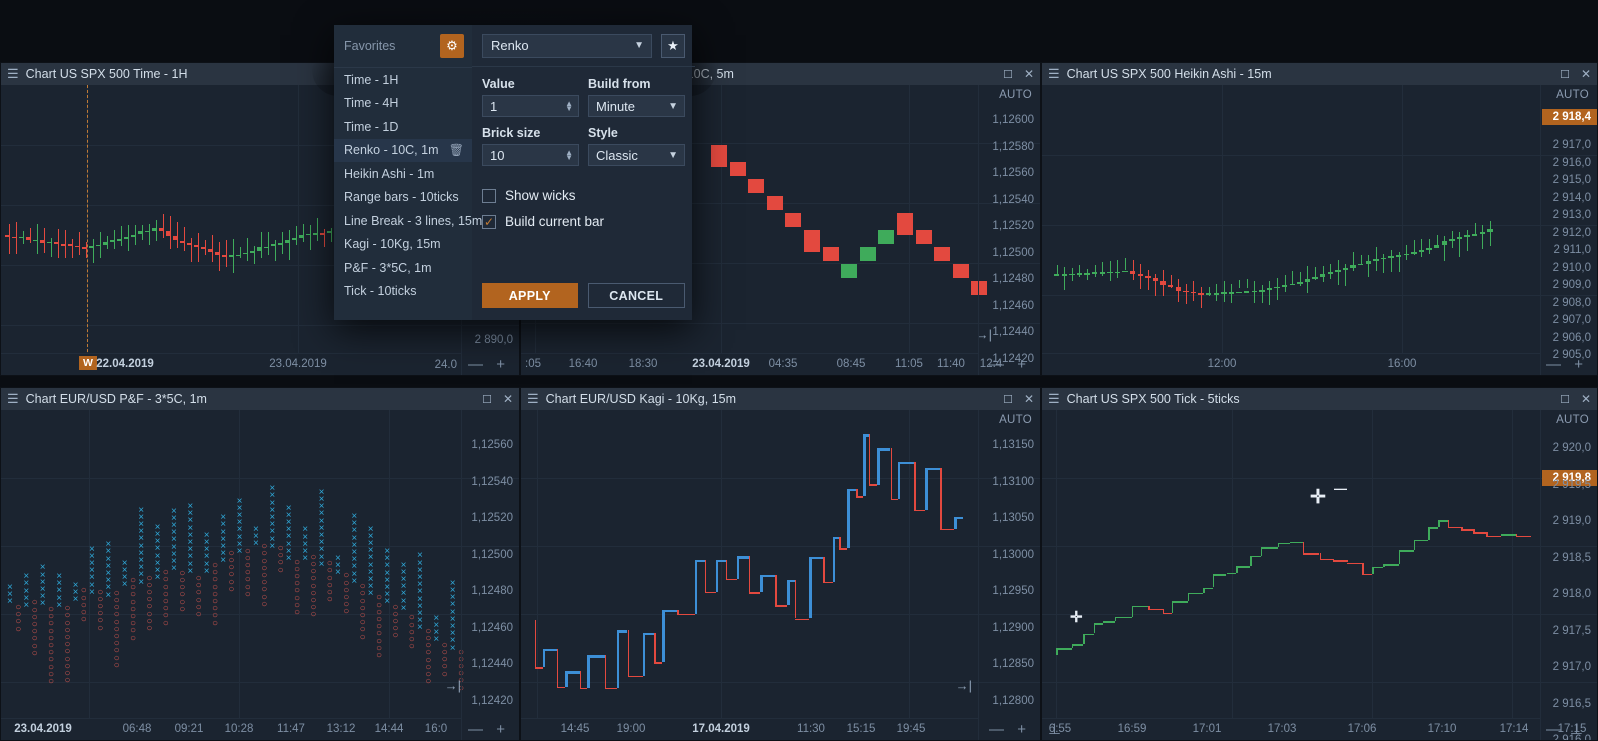 This screenshot has width=1598, height=741. I want to click on gear-icon: ⚙, so click(452, 46).